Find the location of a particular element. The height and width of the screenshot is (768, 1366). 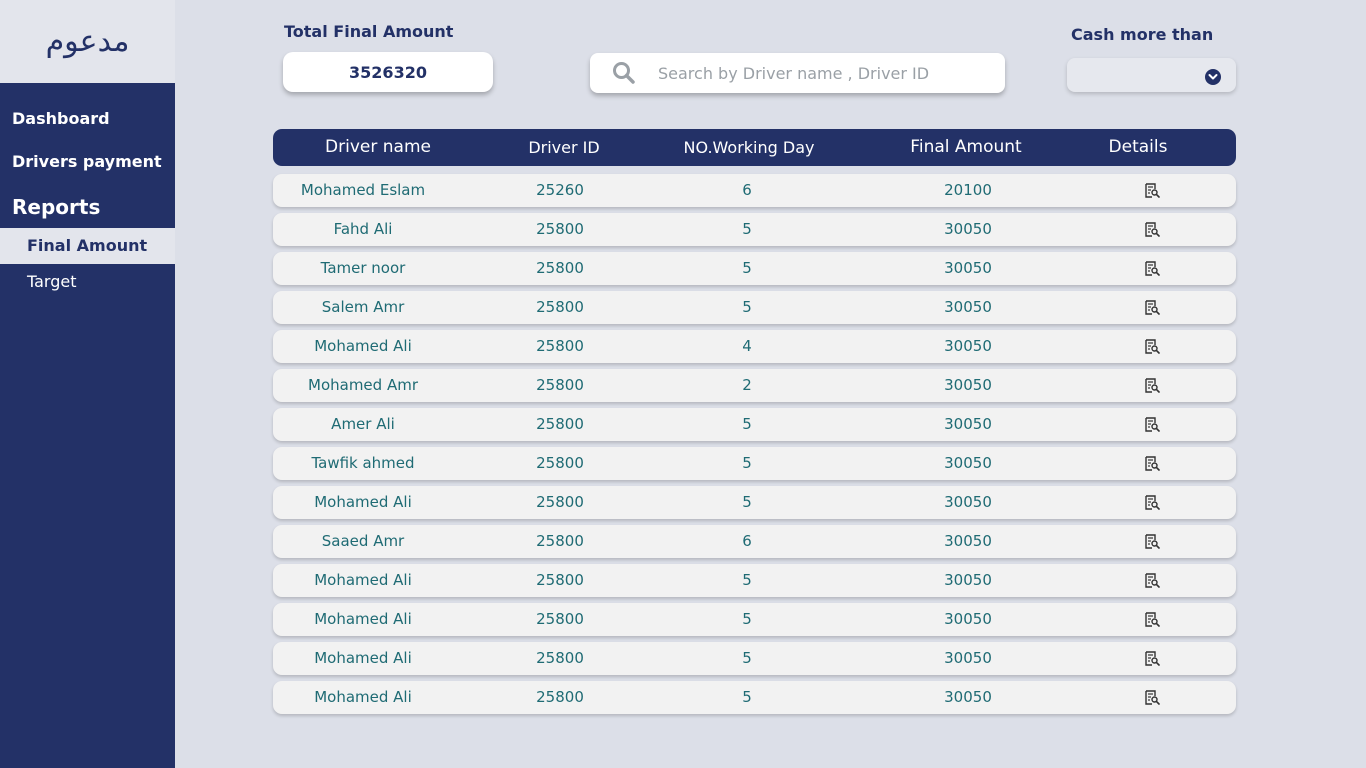

driver-name-cell: Salem Amr is located at coordinates (363, 307).